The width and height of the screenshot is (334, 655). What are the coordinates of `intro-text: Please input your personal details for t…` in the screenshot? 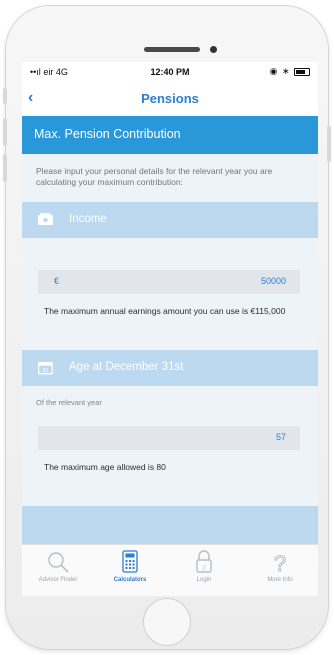 It's located at (154, 176).